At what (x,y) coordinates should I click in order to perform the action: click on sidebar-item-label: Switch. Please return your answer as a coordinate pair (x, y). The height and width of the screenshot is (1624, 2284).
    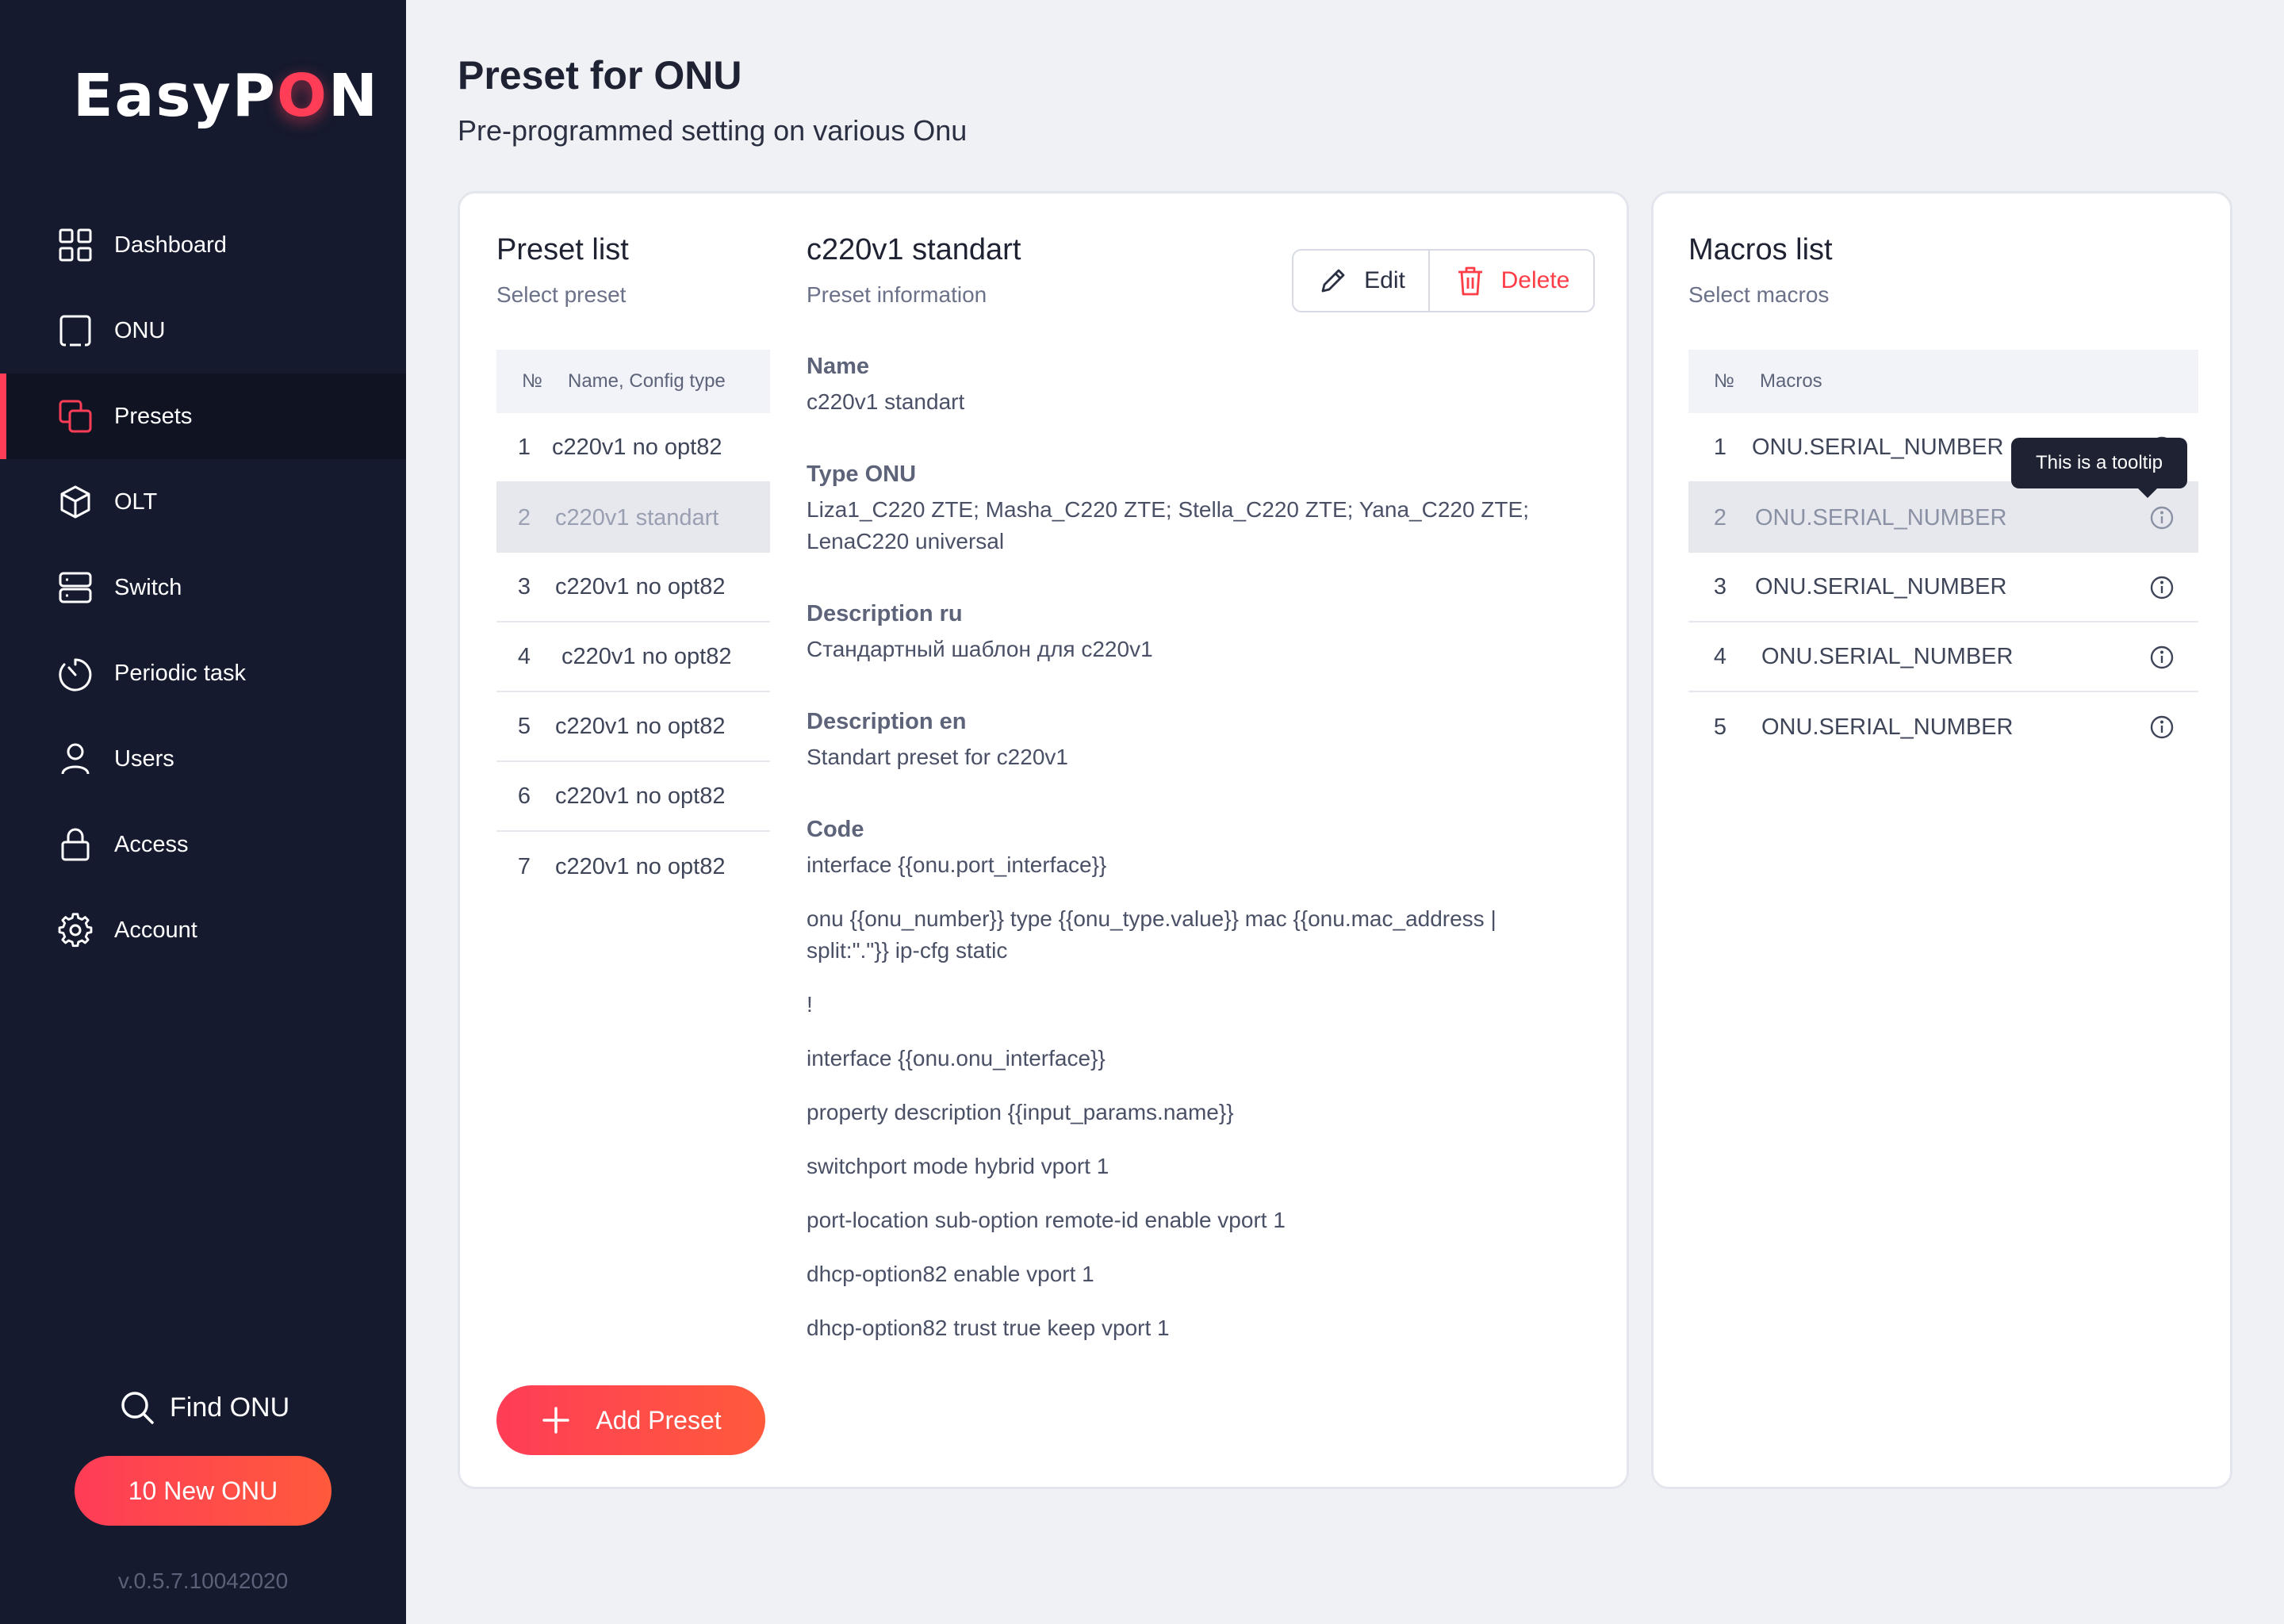
    Looking at the image, I should click on (148, 587).